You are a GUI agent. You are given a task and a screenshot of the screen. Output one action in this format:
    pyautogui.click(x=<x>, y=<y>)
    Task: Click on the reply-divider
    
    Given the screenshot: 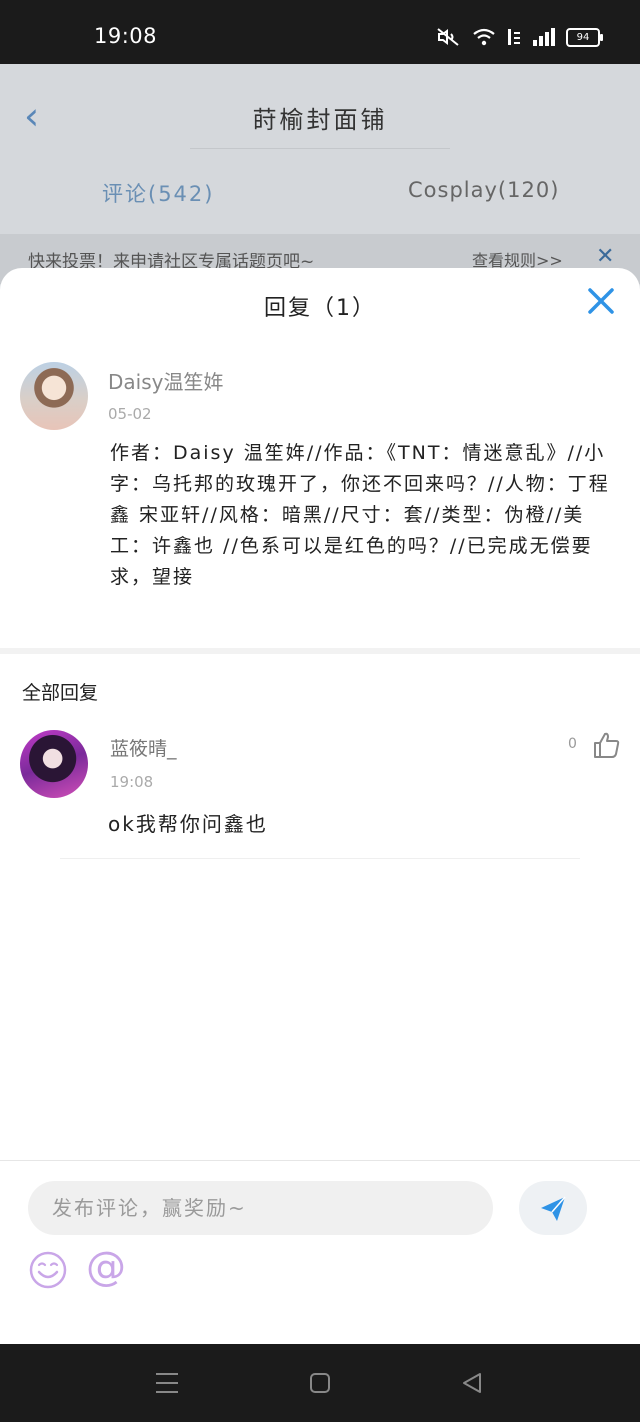 What is the action you would take?
    pyautogui.click(x=320, y=858)
    